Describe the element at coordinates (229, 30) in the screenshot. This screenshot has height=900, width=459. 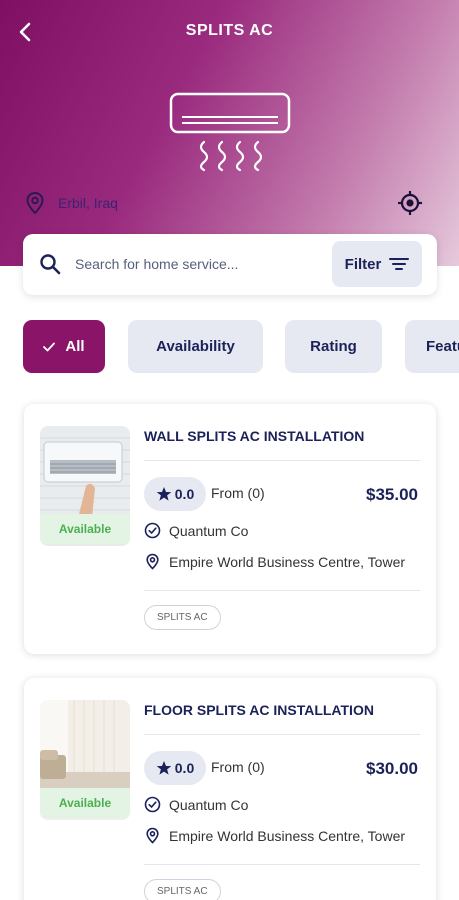
I see `page-title: SPLITS AC` at that location.